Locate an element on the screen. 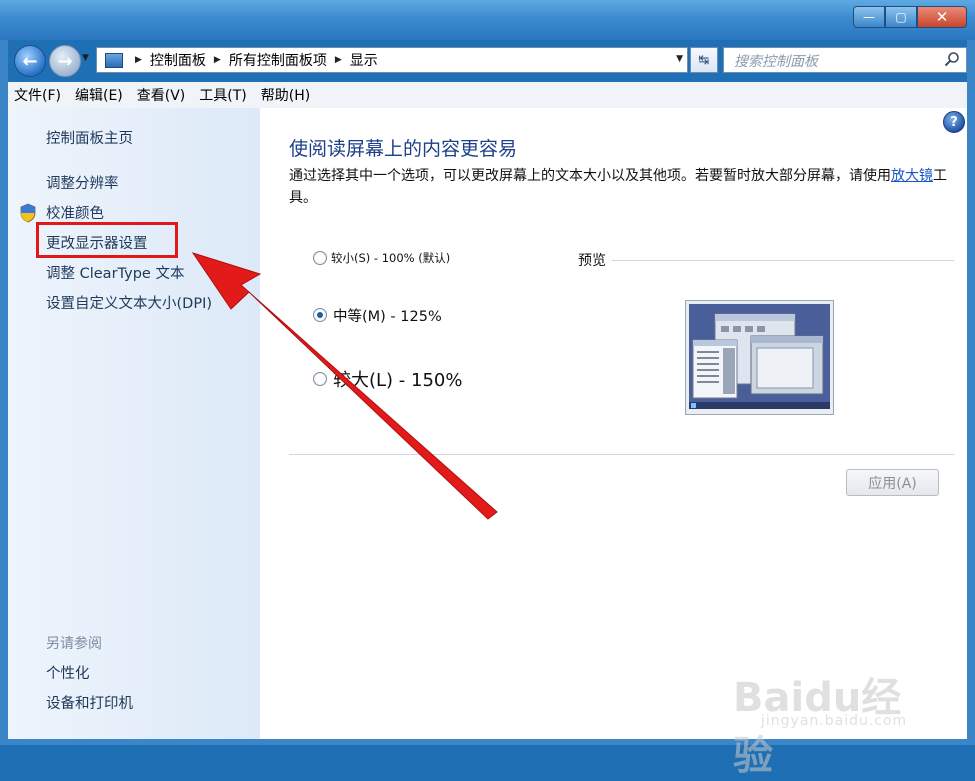 This screenshot has width=975, height=781. close-button: ✕ is located at coordinates (942, 17).